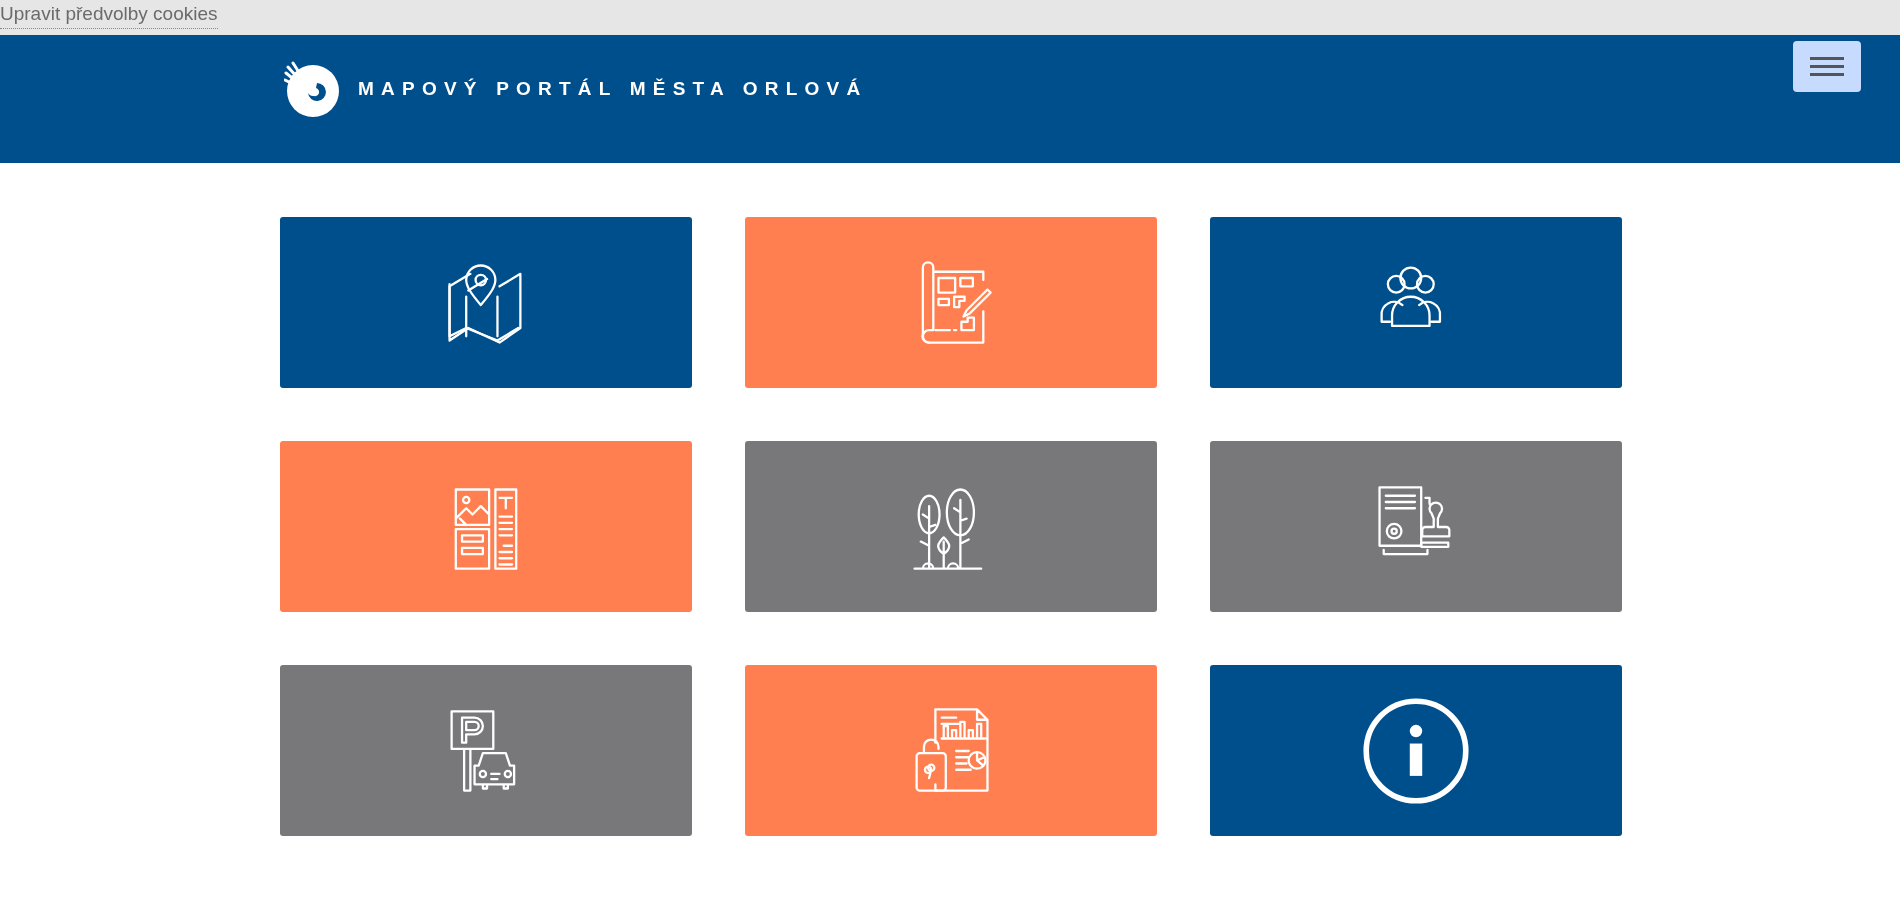 This screenshot has width=1900, height=905. What do you see at coordinates (613, 88) in the screenshot?
I see `portal-title: MAPOVÝ PORTÁL MĚSTA ORLOVÁ` at bounding box center [613, 88].